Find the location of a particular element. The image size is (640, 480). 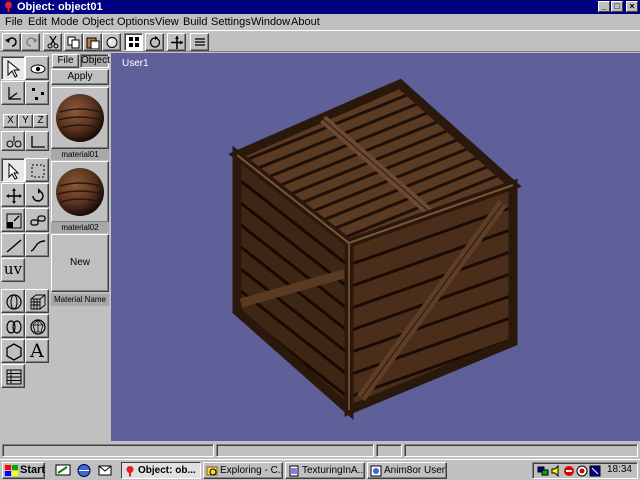

menu-edit: Edit is located at coordinates (37, 22).